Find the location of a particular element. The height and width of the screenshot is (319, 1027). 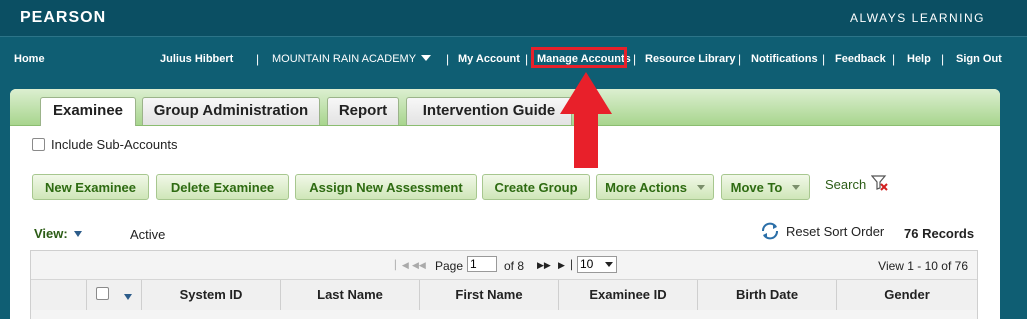

search-link: Search is located at coordinates (845, 184).